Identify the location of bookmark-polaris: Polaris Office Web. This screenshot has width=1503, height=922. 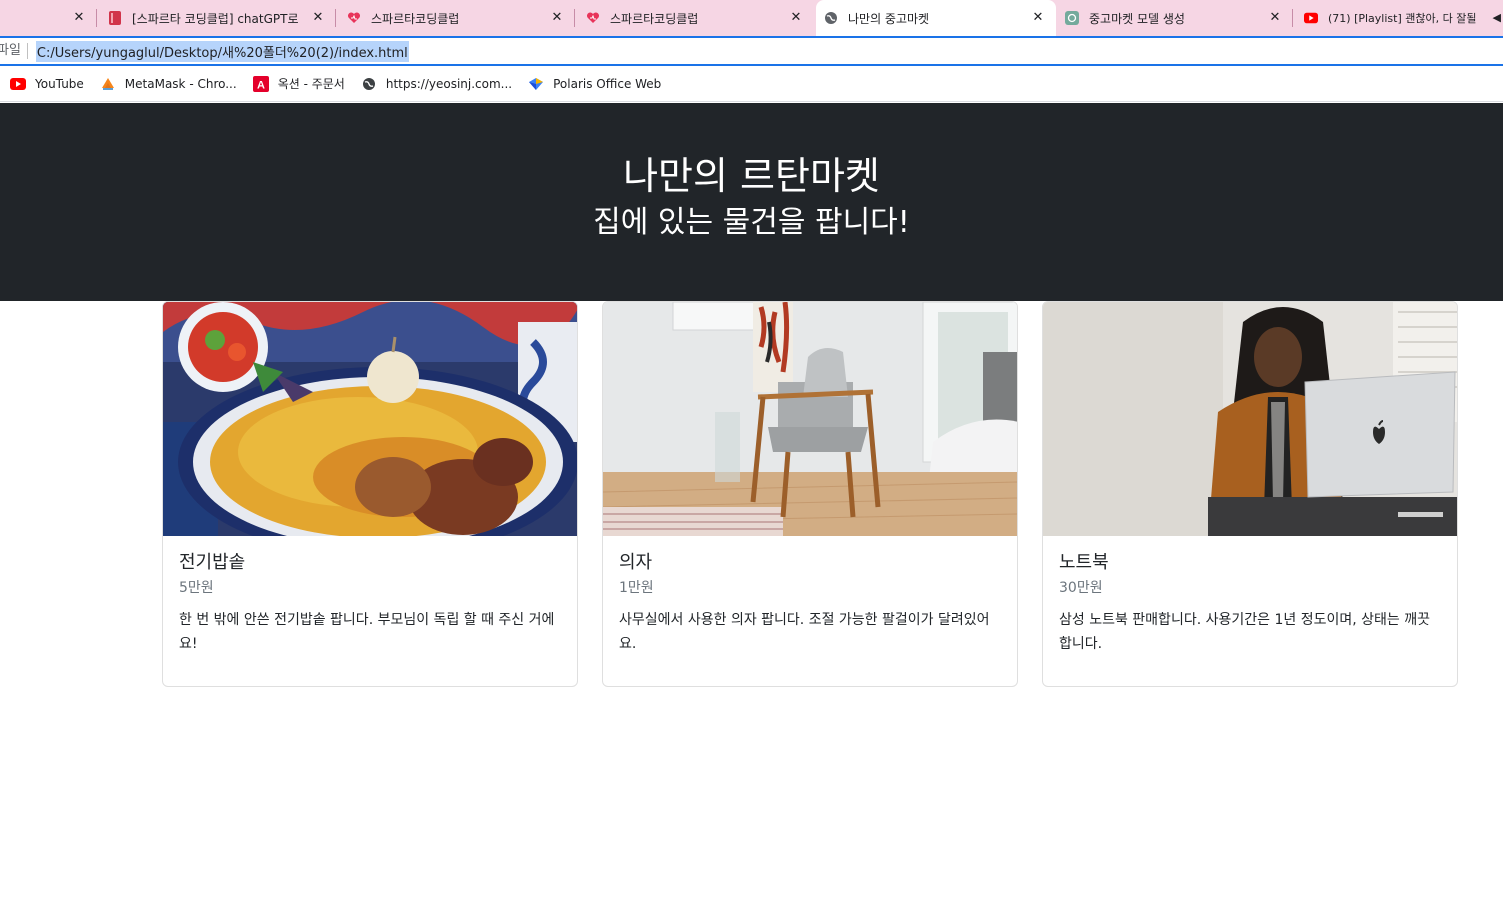
(594, 84).